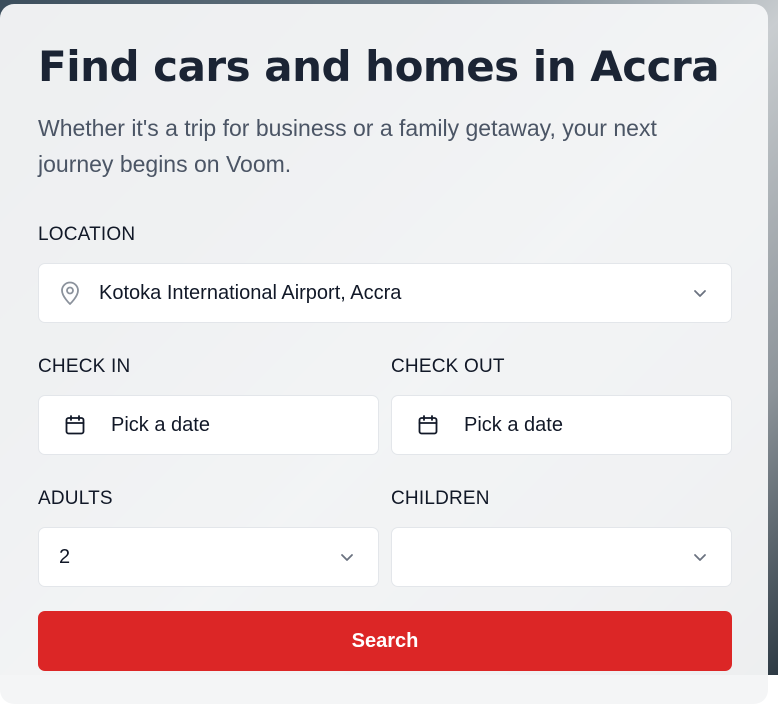 This screenshot has width=778, height=704. I want to click on page-title: Find cars and homes in Accra, so click(379, 66).